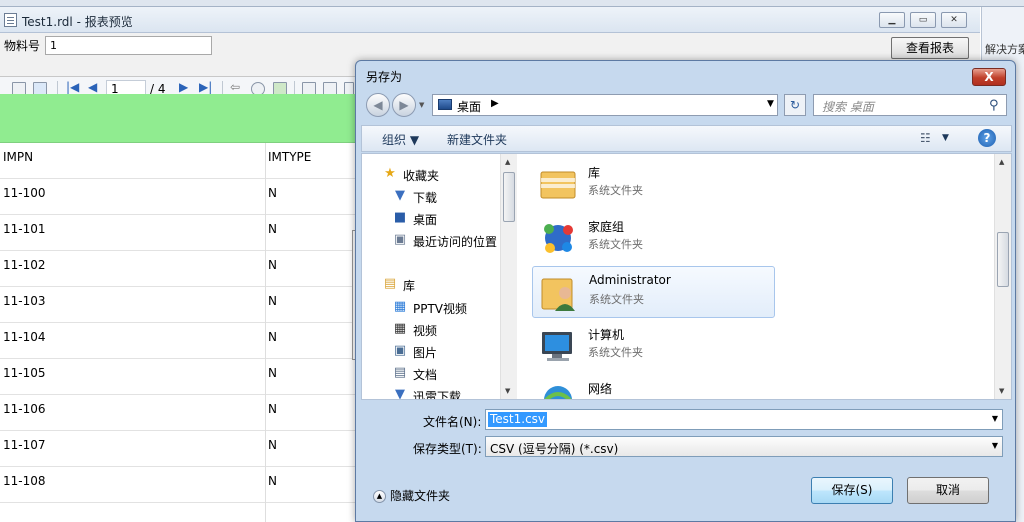 Image resolution: width=1024 pixels, height=522 pixels. What do you see at coordinates (178, 413) in the screenshot?
I see `table-row: 11-106 N` at bounding box center [178, 413].